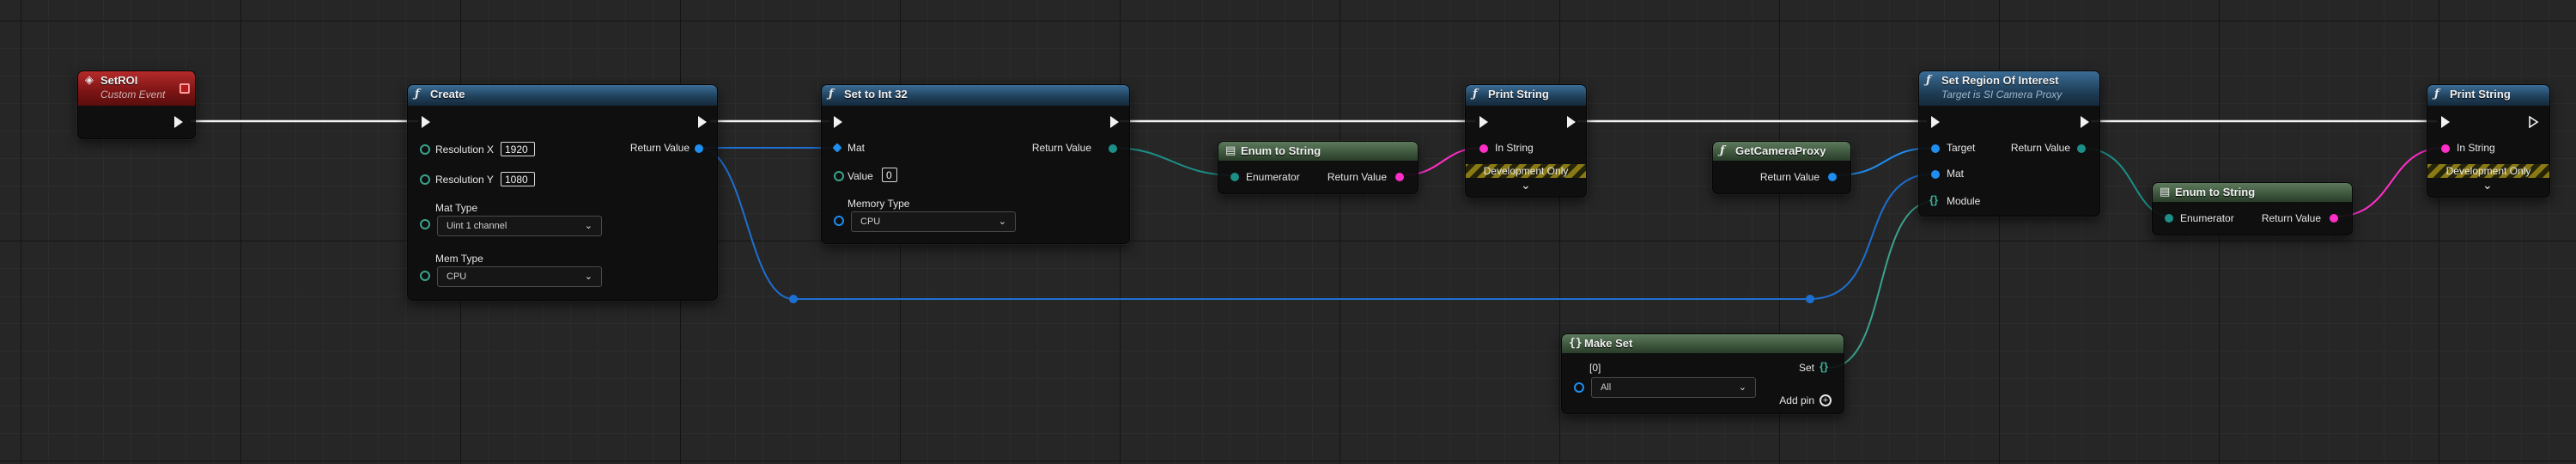 Image resolution: width=2576 pixels, height=464 pixels. I want to click on mattype-dropdown: Uint 1 channel ⌄, so click(519, 226).